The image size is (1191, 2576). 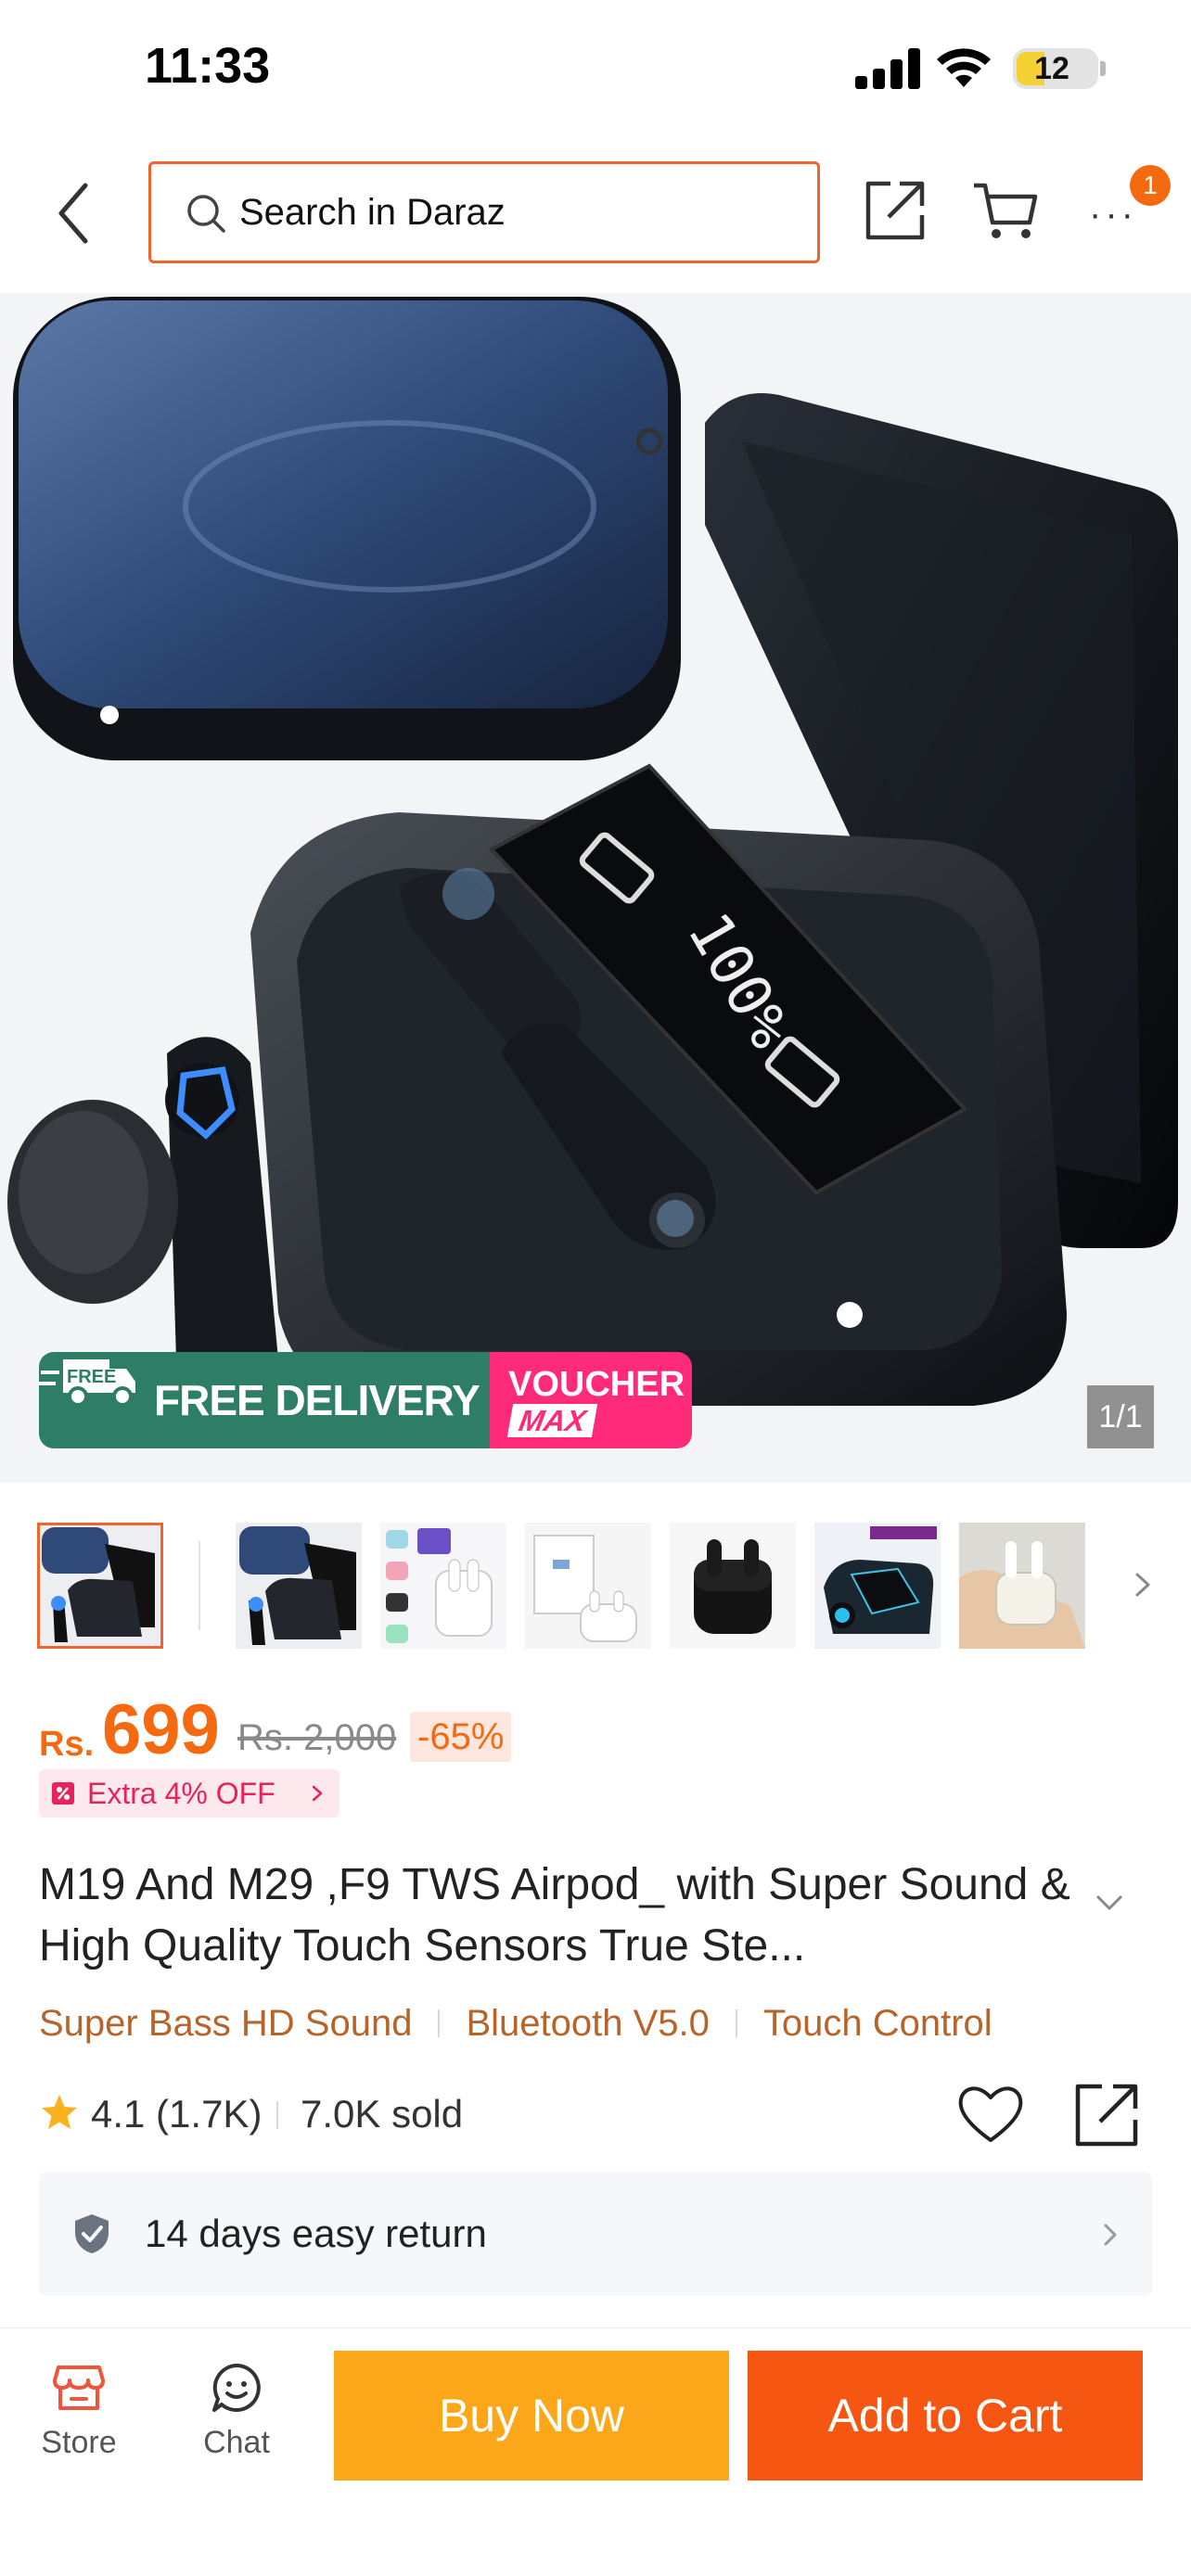 What do you see at coordinates (199, 1585) in the screenshot?
I see `thumbnail-divider` at bounding box center [199, 1585].